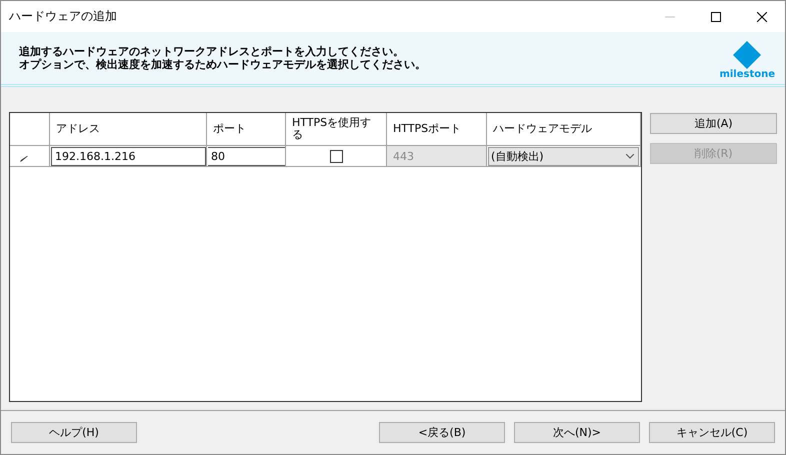 The height and width of the screenshot is (455, 786). I want to click on column-header: HTTPSを使用する, so click(336, 129).